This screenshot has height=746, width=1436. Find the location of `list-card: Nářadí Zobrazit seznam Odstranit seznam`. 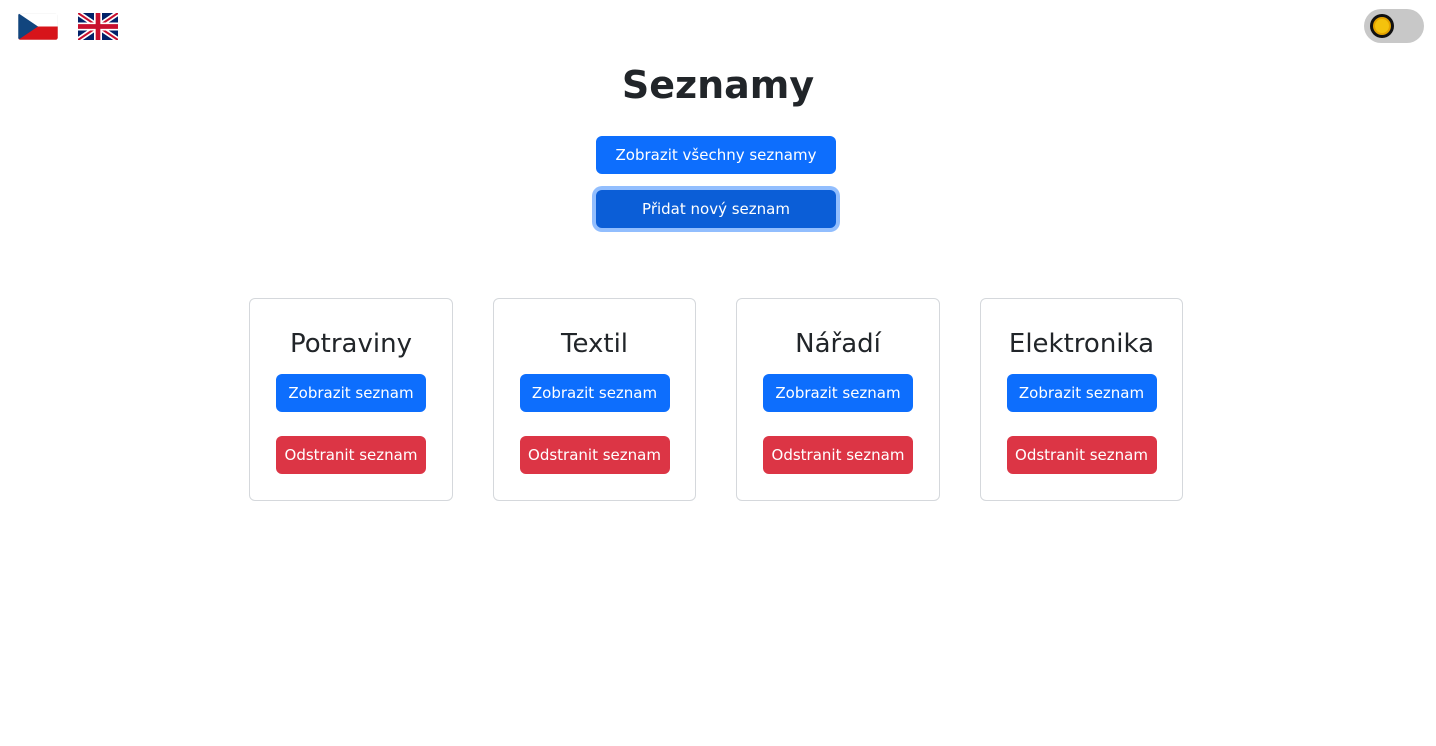

list-card: Nářadí Zobrazit seznam Odstranit seznam is located at coordinates (838, 399).